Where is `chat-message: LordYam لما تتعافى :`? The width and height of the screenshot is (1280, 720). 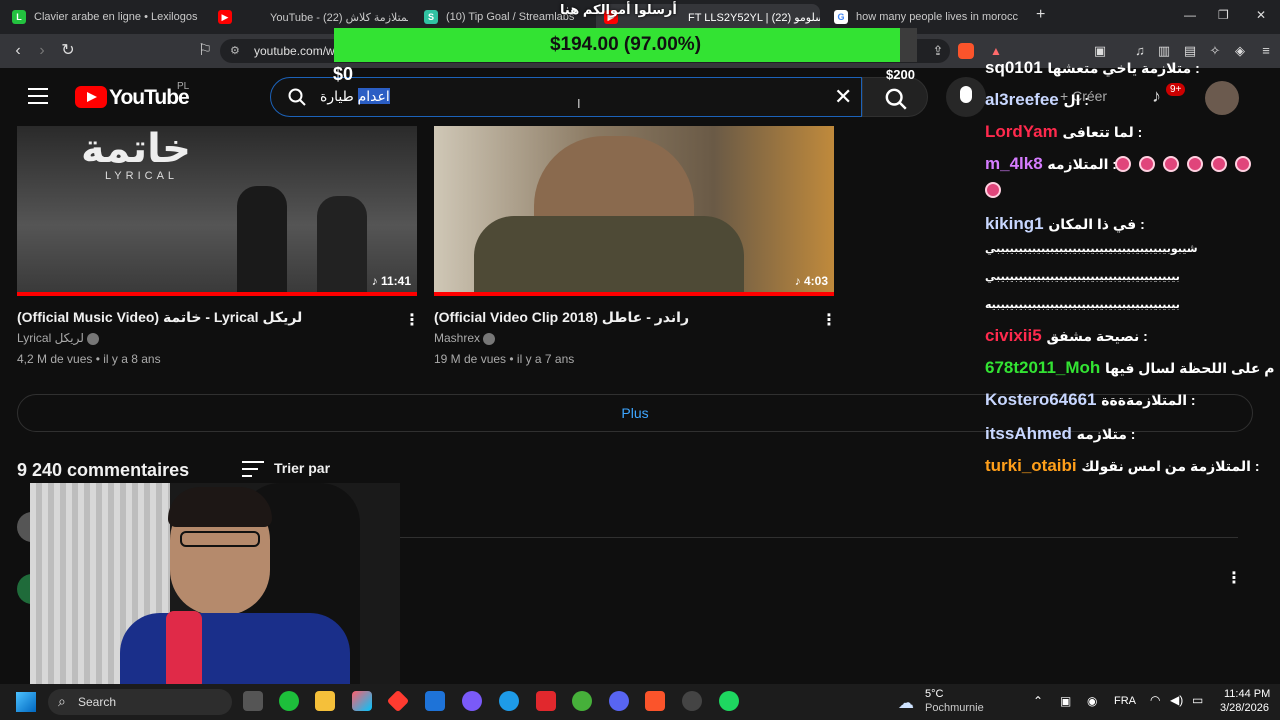
chat-message: LordYam لما تتعافى : is located at coordinates (1063, 132).